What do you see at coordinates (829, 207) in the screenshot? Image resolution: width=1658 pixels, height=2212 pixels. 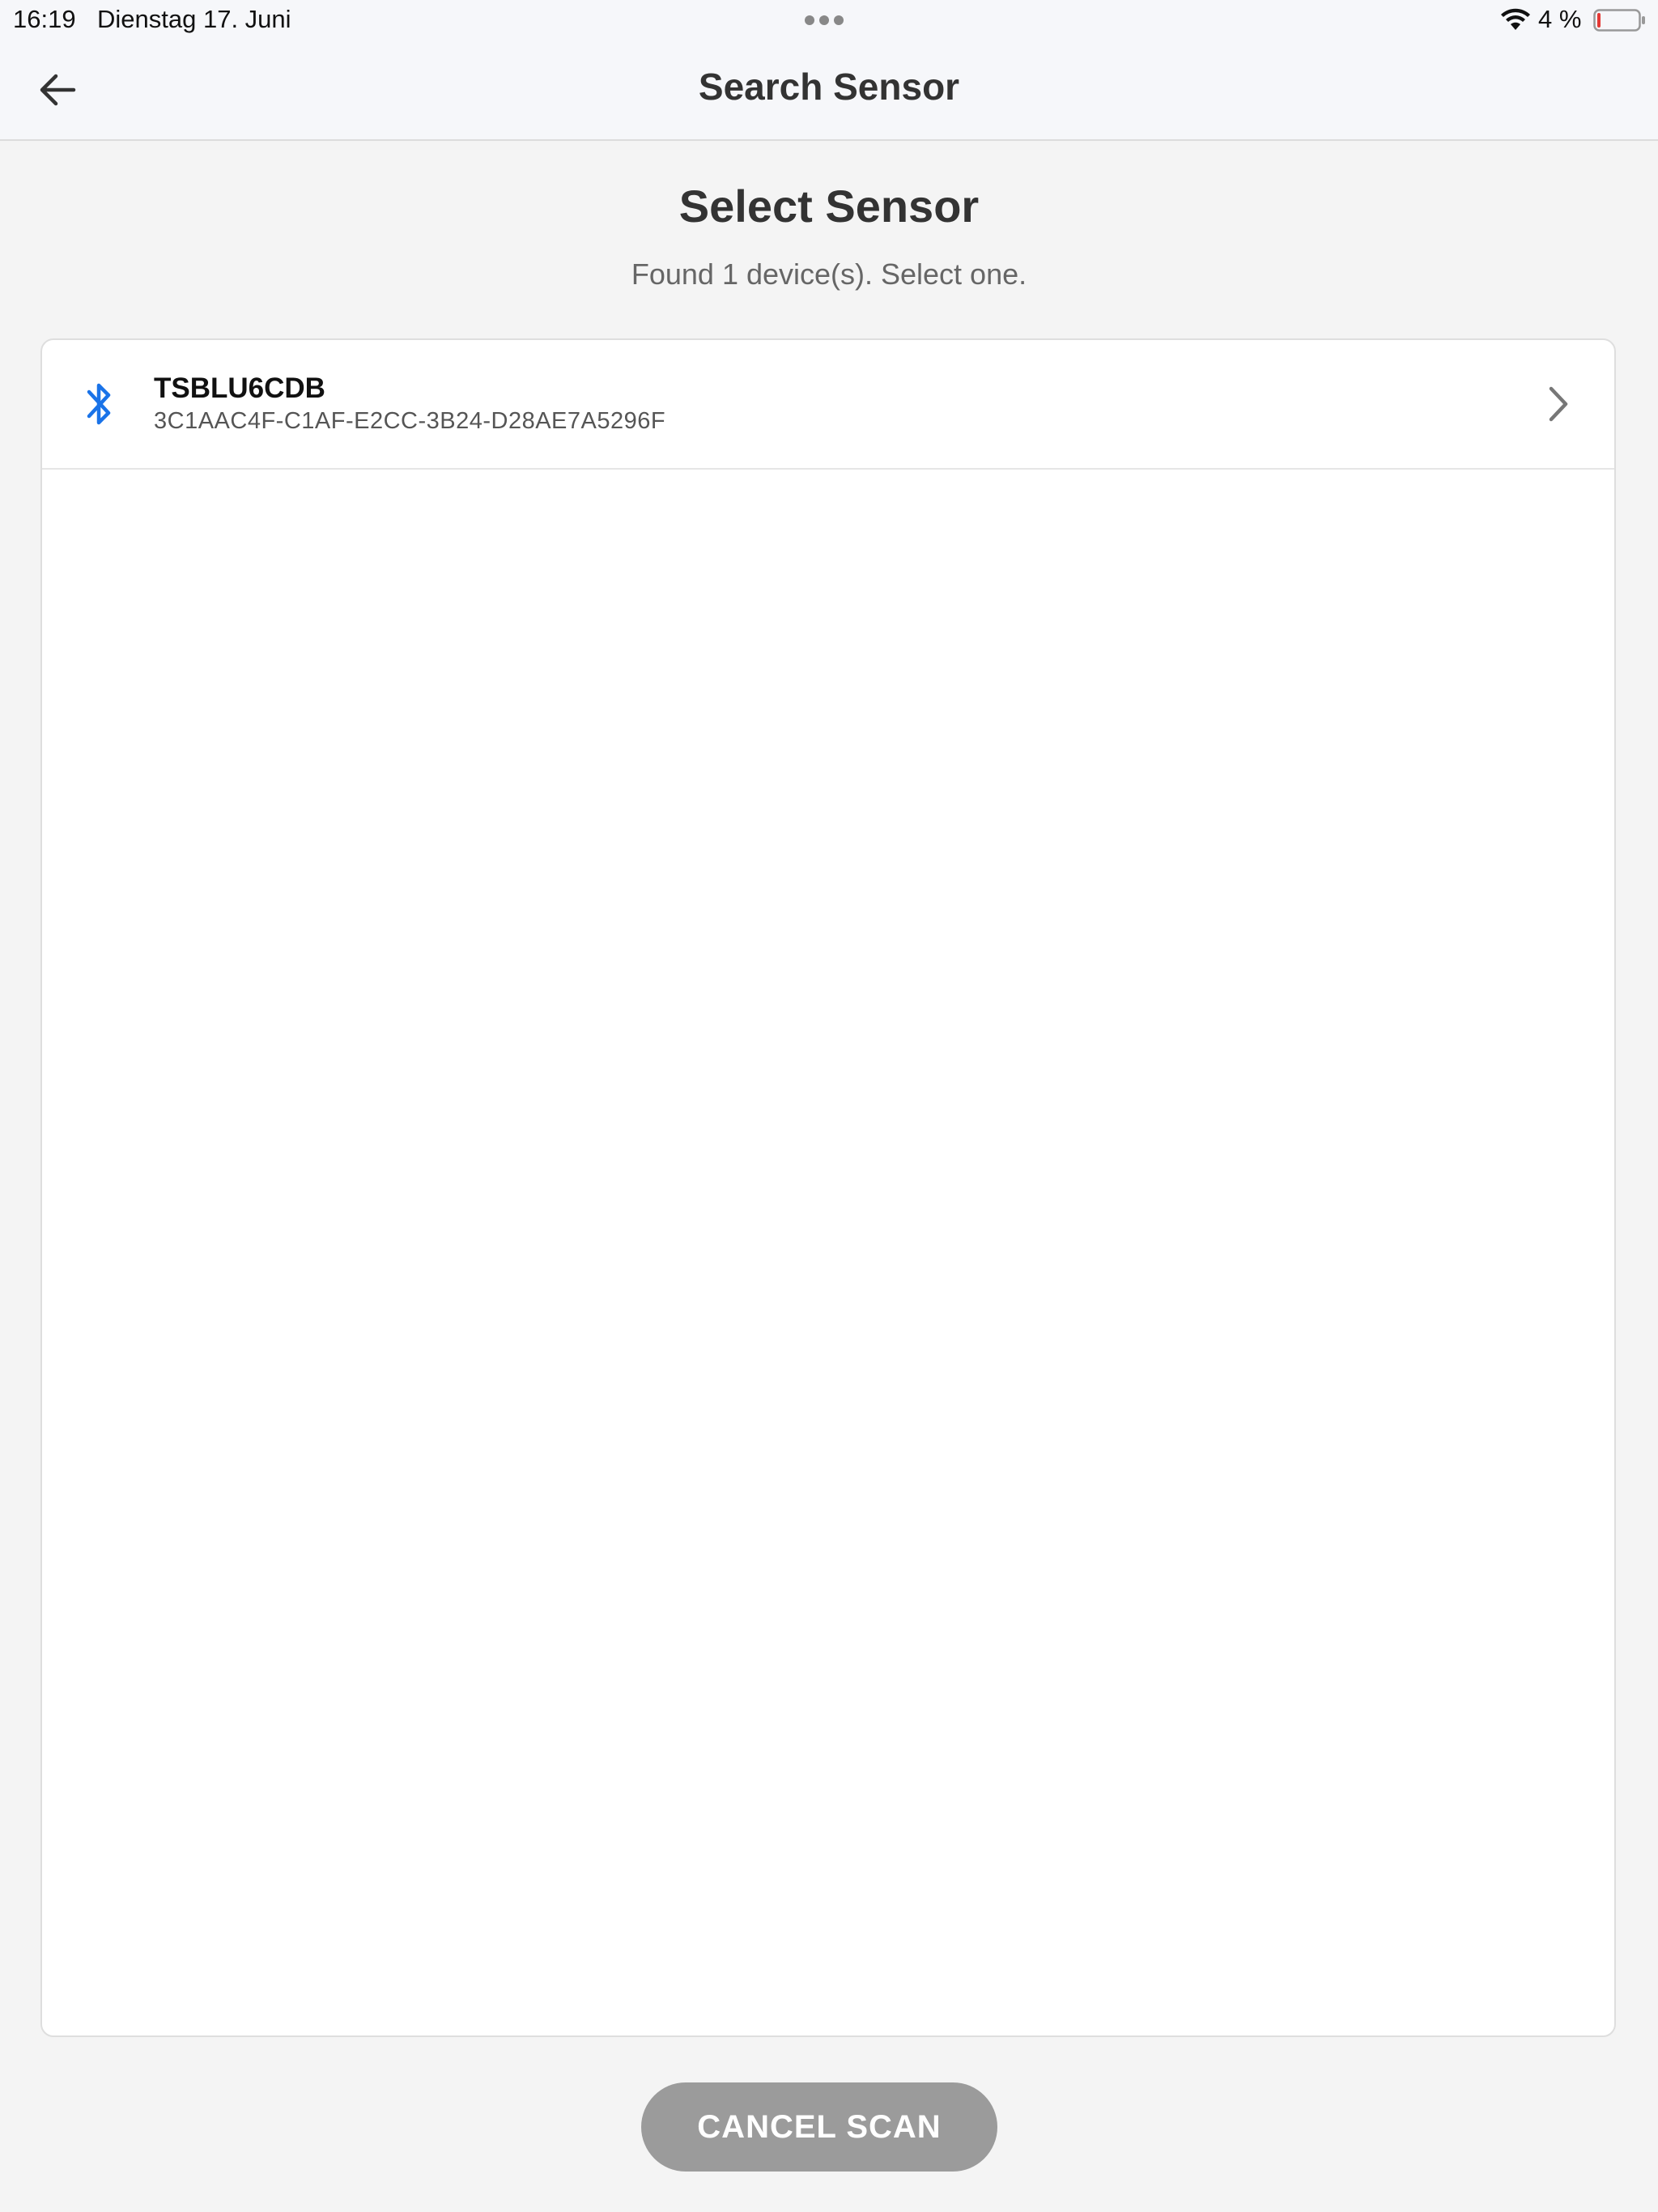 I see `page-title: Select Sensor` at bounding box center [829, 207].